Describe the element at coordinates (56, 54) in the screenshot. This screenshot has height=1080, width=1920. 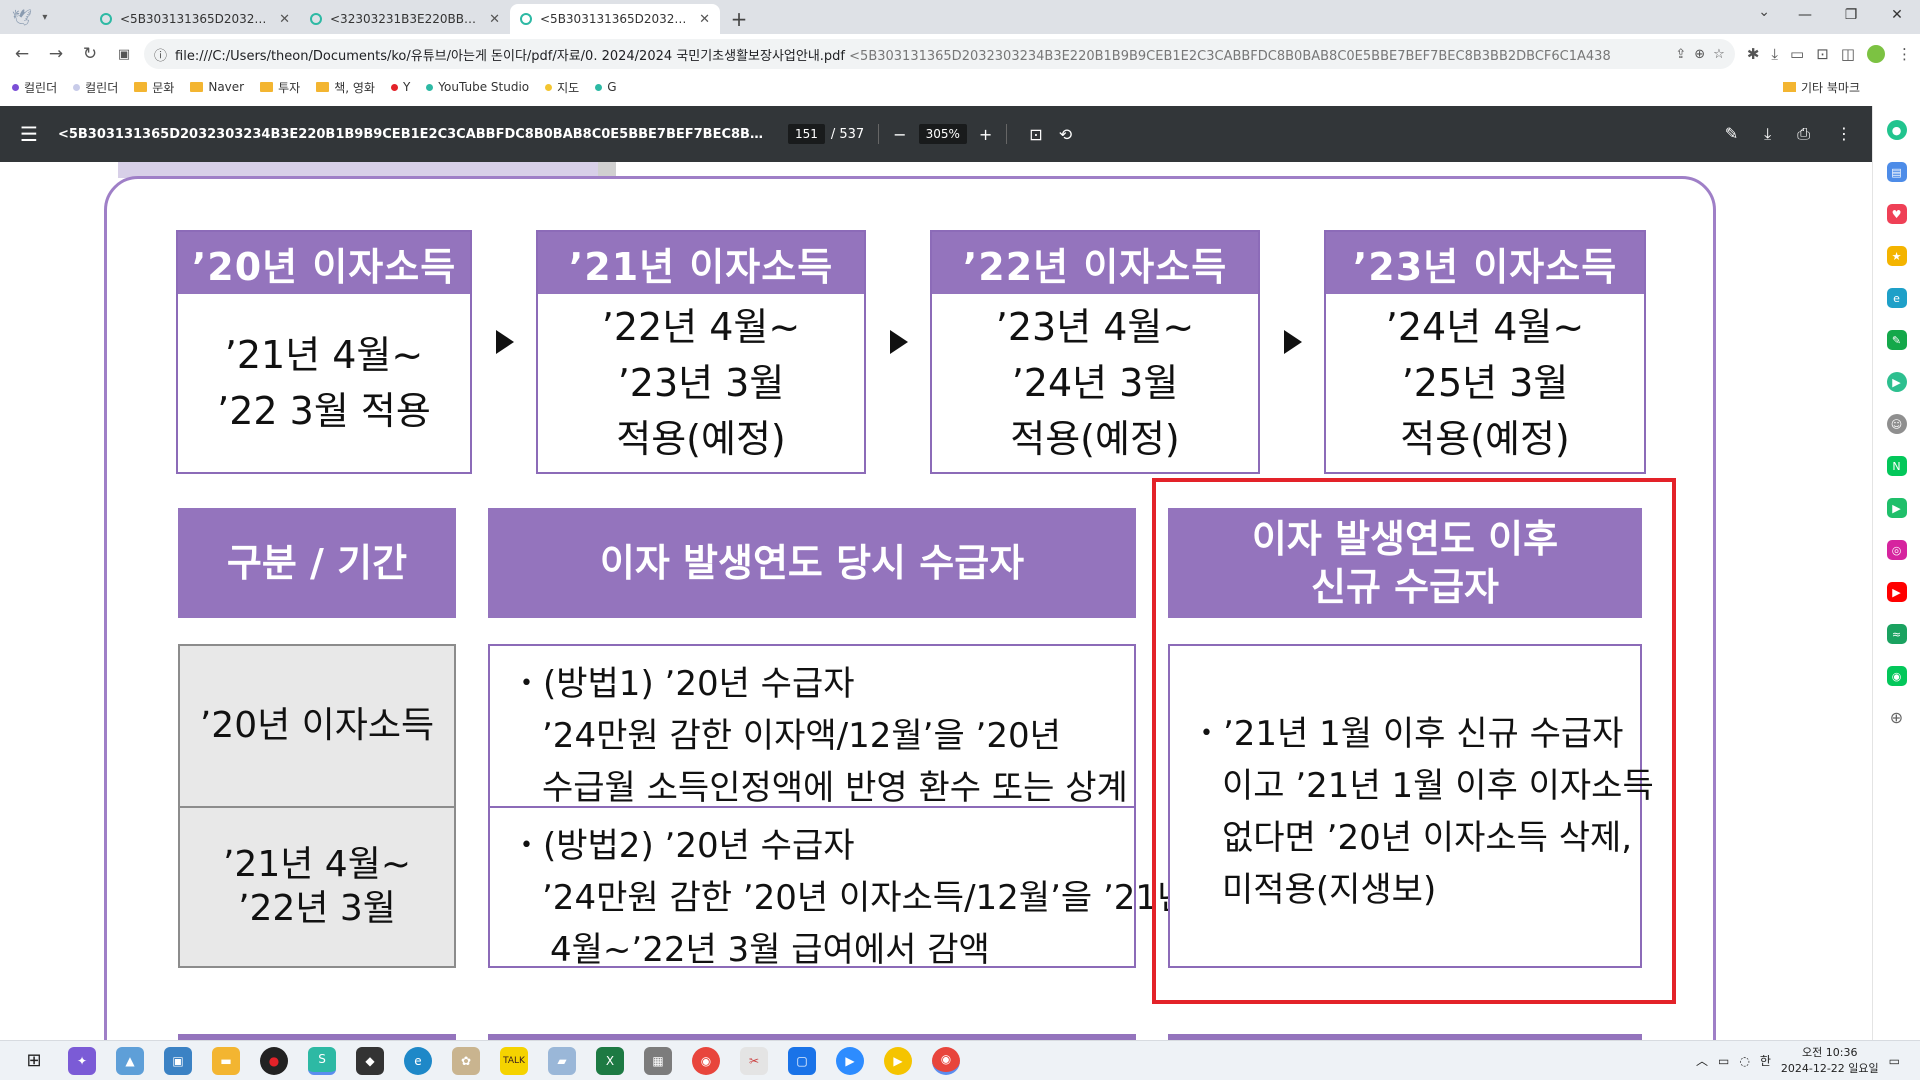
I see `forward-icon: →` at that location.